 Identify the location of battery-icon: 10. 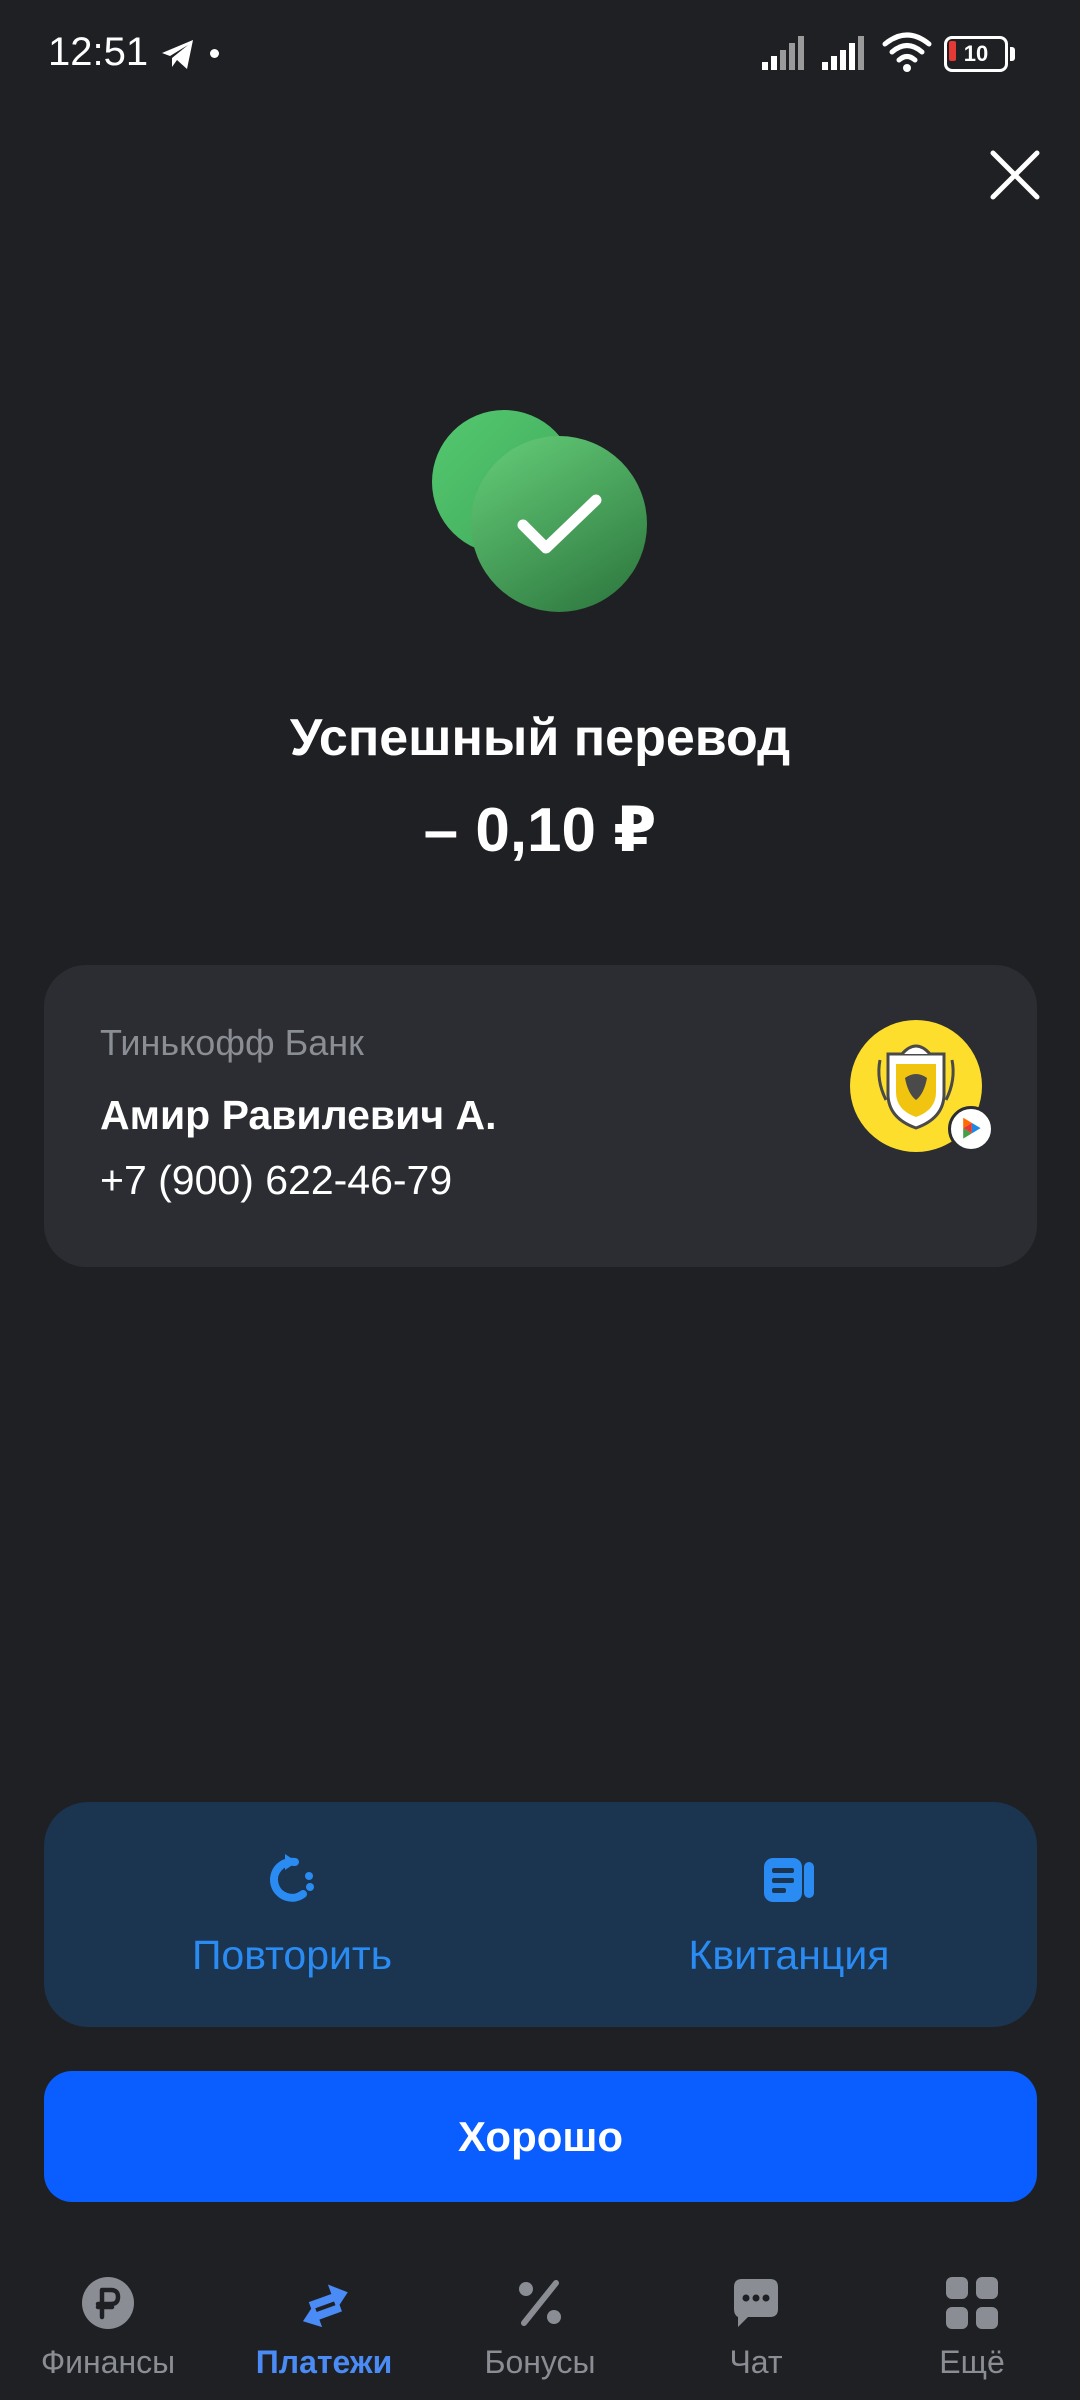
(980, 54).